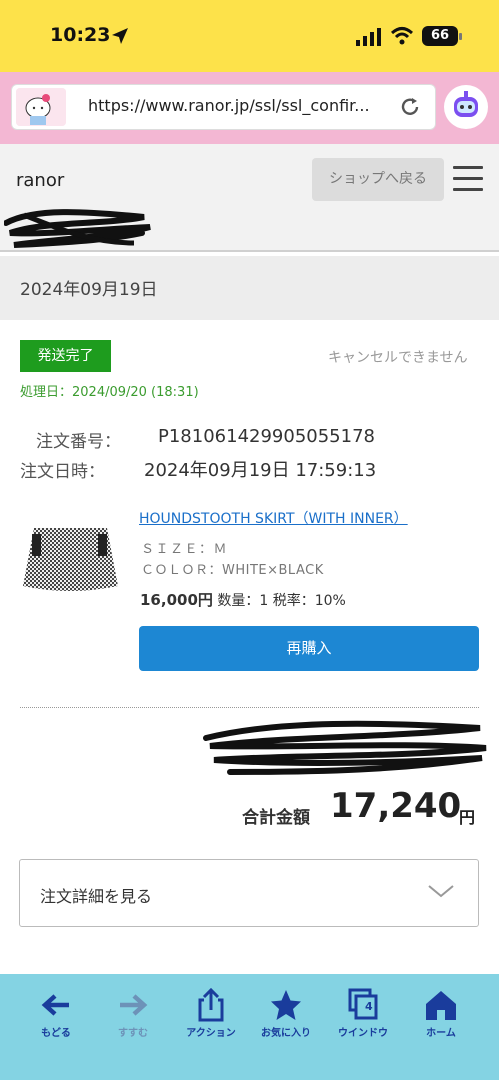 The image size is (499, 1080). What do you see at coordinates (249, 707) in the screenshot?
I see `divider` at bounding box center [249, 707].